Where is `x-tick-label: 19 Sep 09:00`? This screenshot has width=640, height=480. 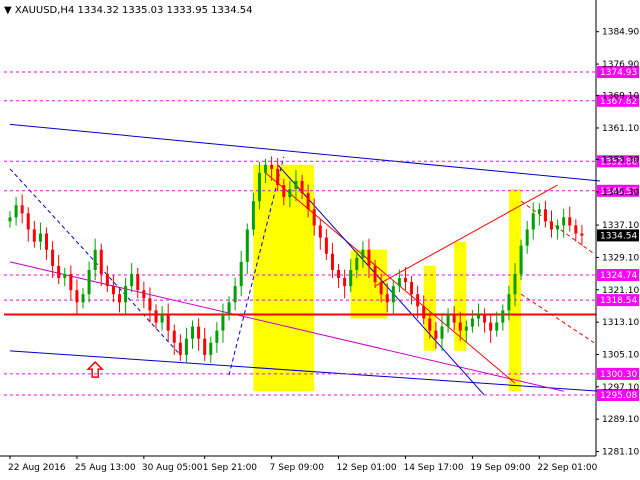 x-tick-label: 19 Sep 09:00 is located at coordinates (500, 468).